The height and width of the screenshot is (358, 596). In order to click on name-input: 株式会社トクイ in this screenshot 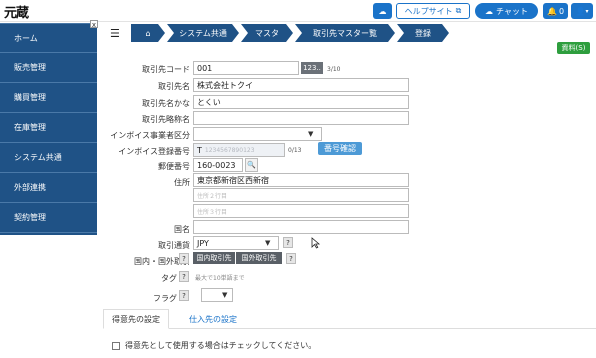, I will do `click(301, 85)`.